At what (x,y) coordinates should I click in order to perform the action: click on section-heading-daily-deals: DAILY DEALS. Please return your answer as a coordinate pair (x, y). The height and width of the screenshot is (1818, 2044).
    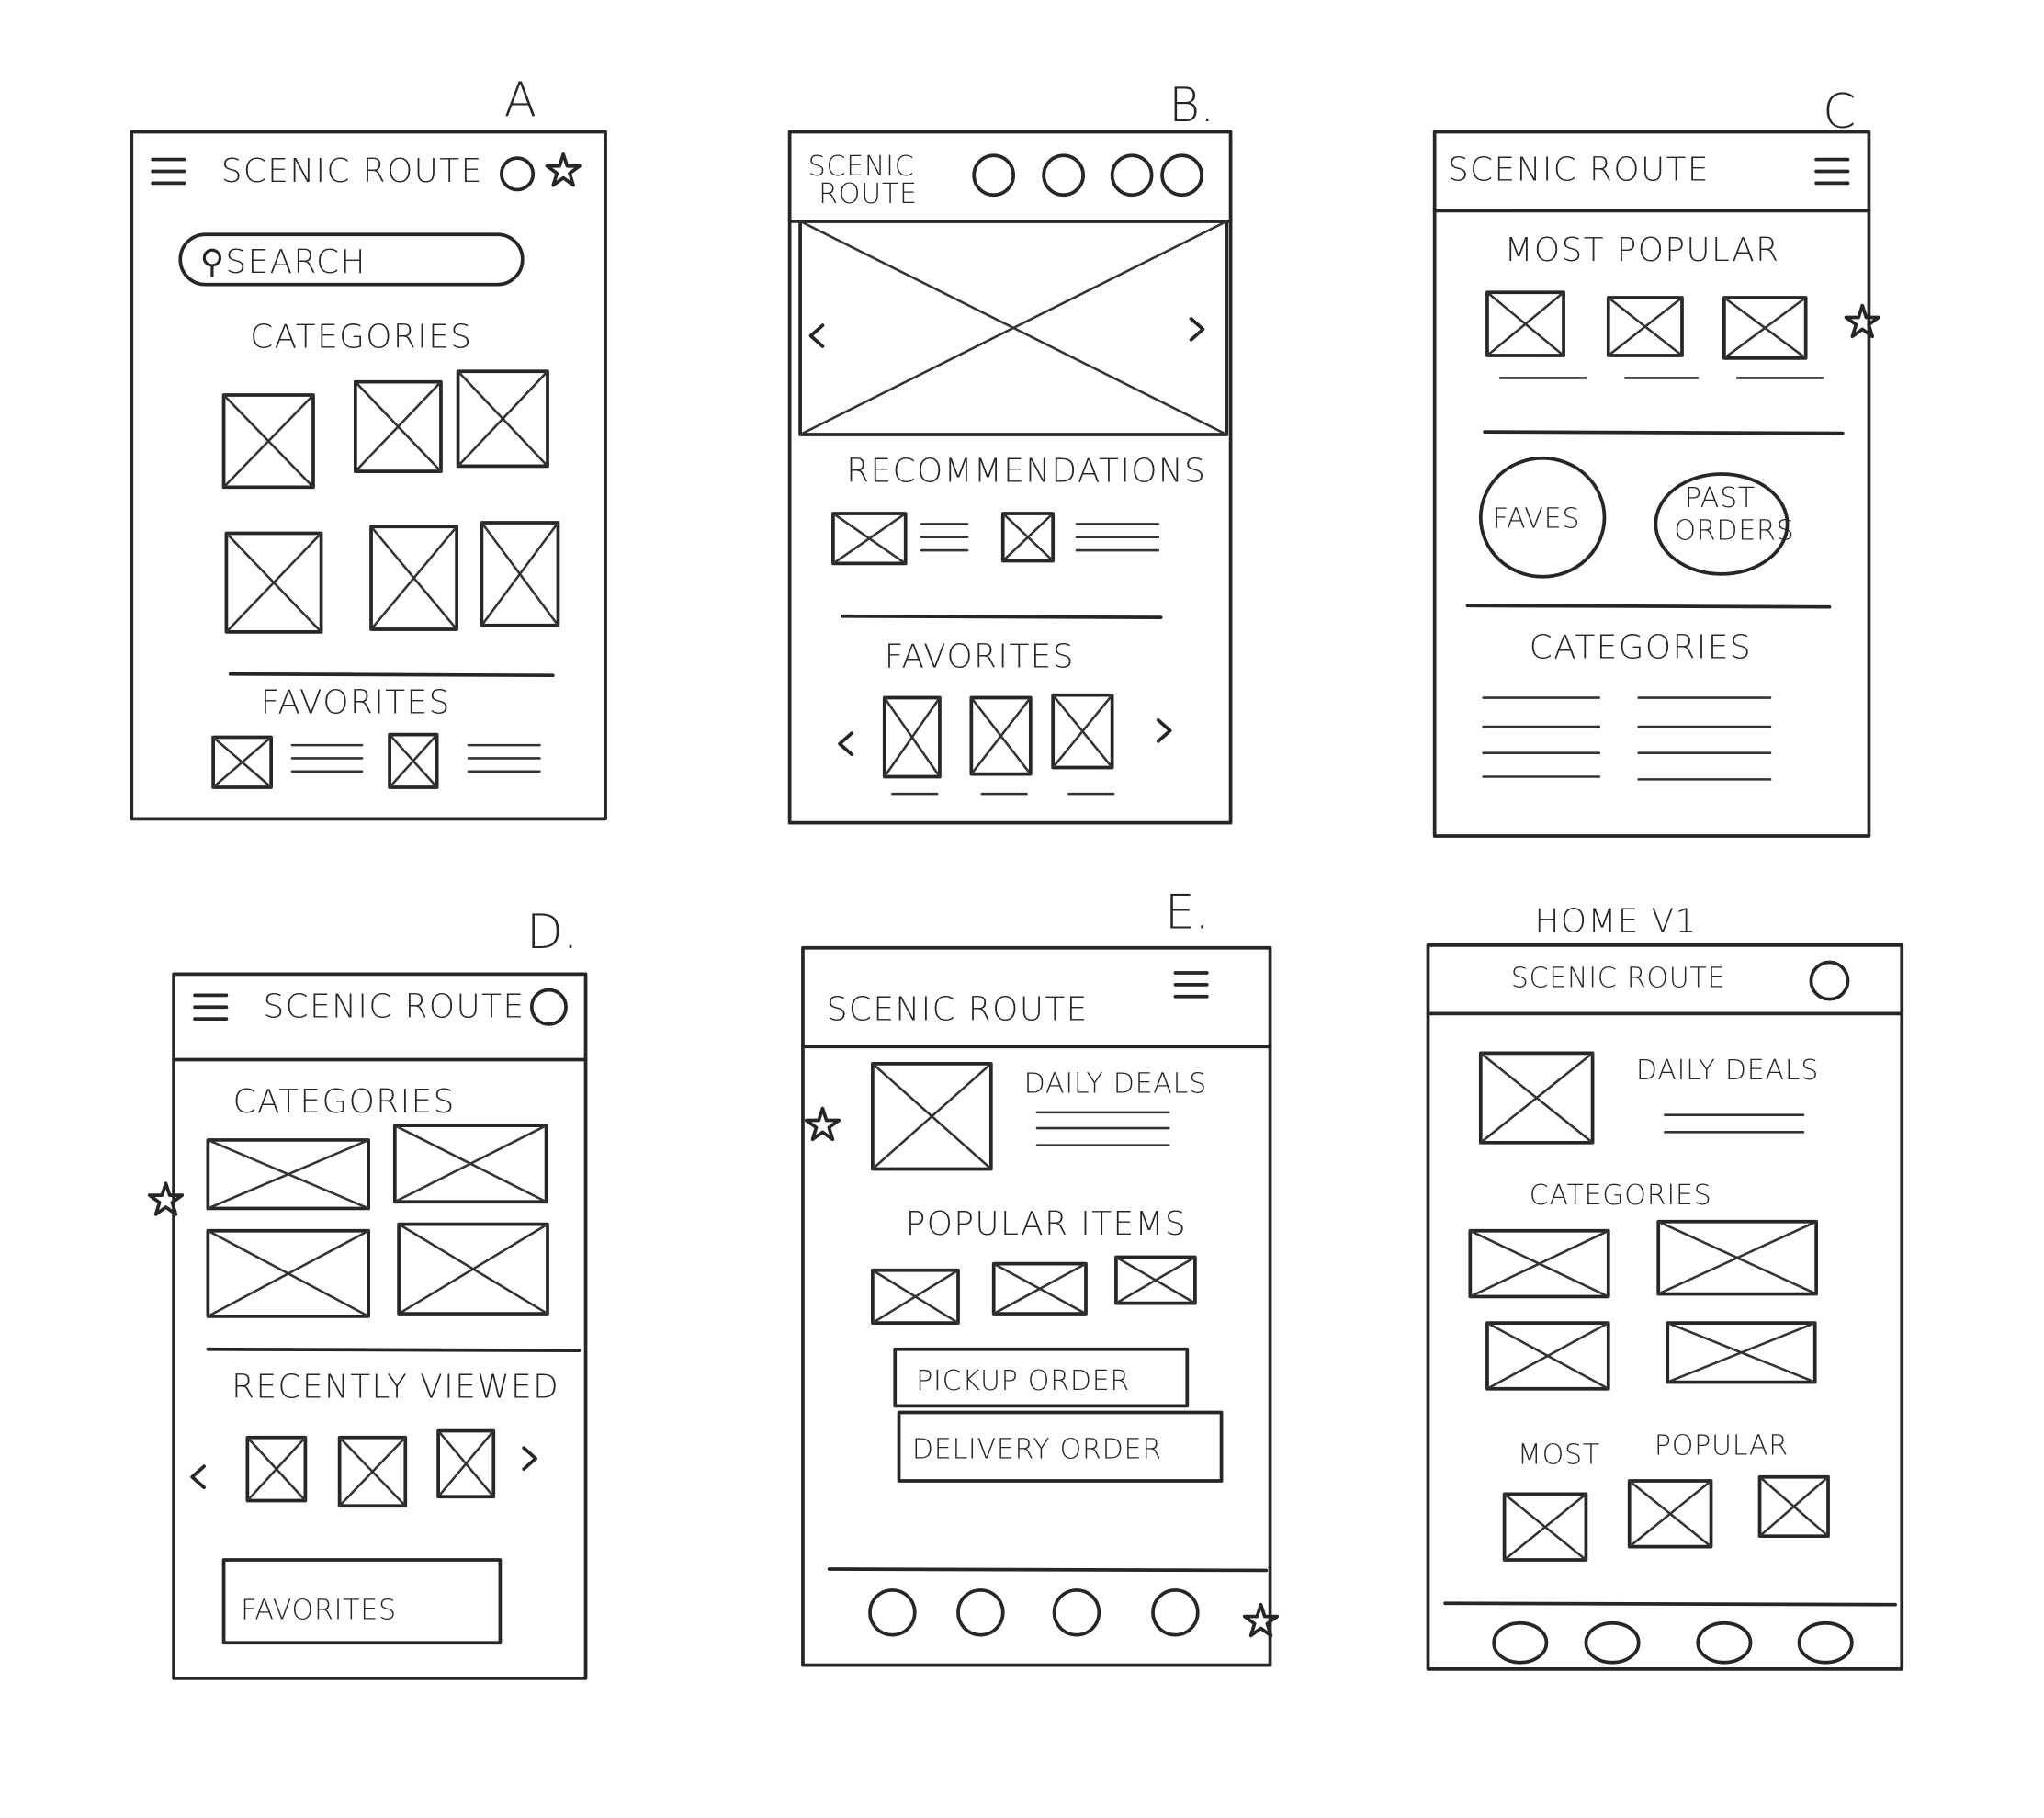
    Looking at the image, I should click on (1727, 1071).